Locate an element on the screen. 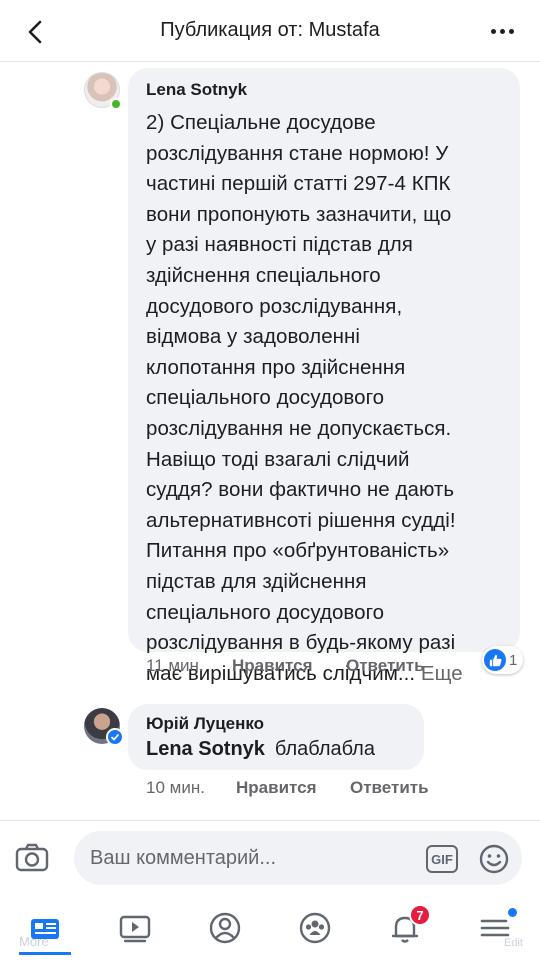 The height and width of the screenshot is (960, 540). comment-time: 11 мин. is located at coordinates (175, 665).